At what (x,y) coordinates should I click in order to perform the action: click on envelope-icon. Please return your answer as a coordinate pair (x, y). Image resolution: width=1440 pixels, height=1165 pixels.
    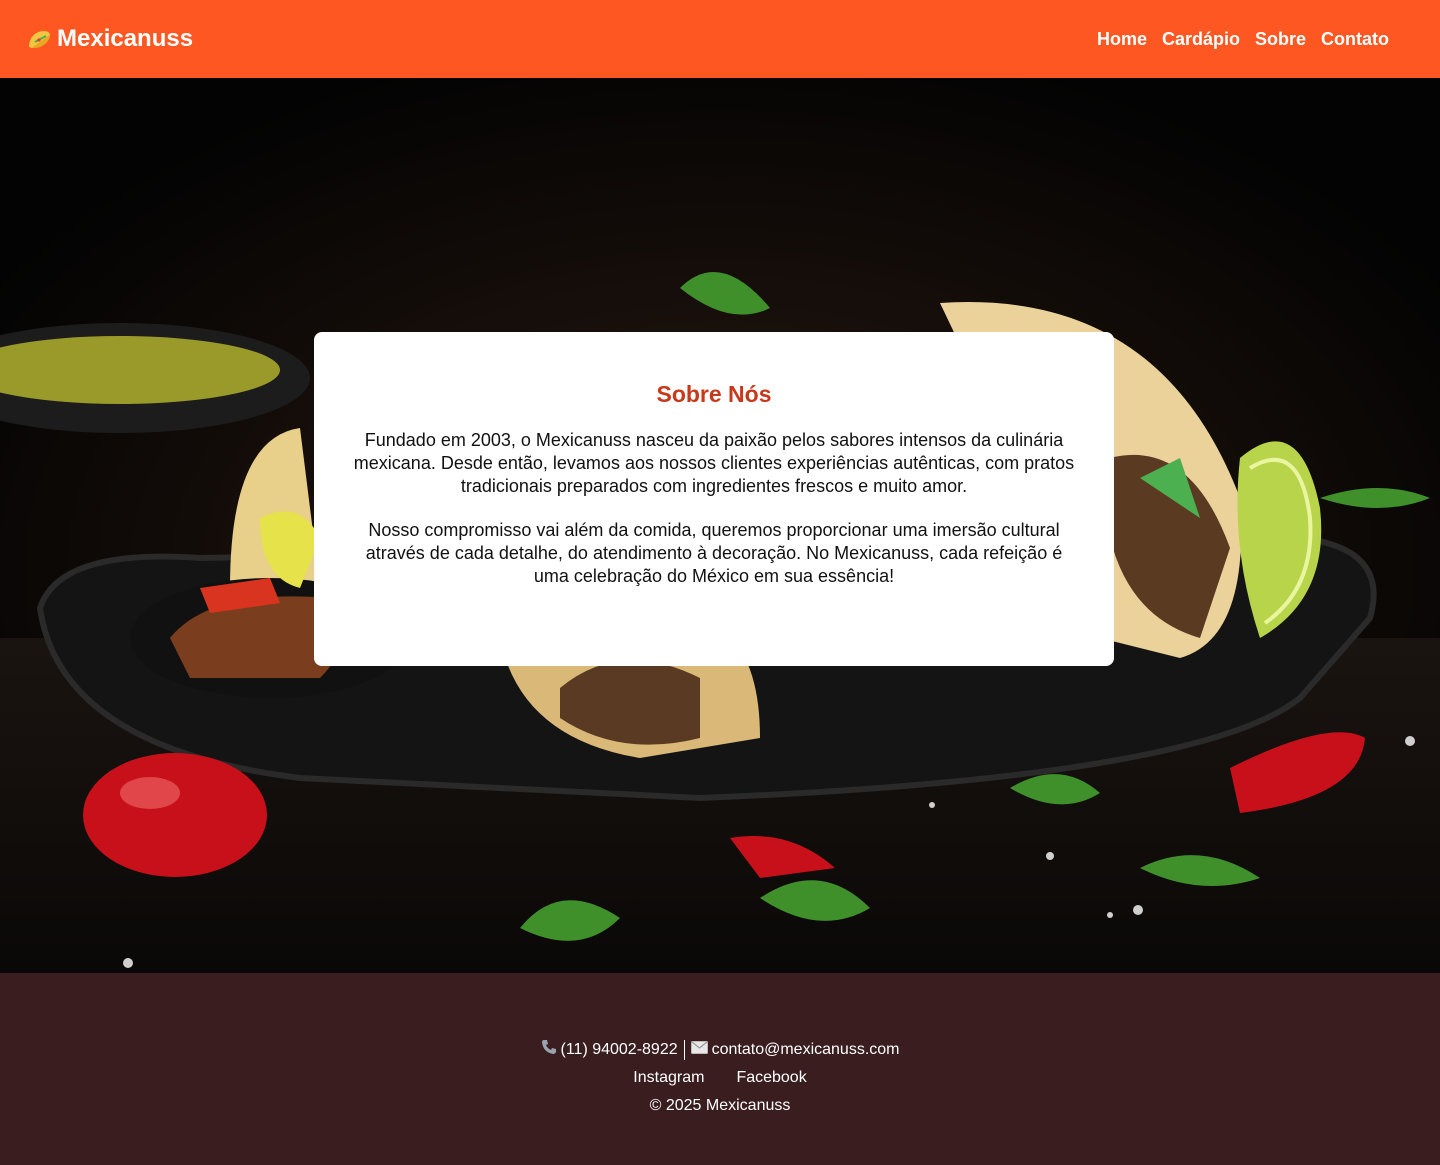
    Looking at the image, I should click on (699, 1050).